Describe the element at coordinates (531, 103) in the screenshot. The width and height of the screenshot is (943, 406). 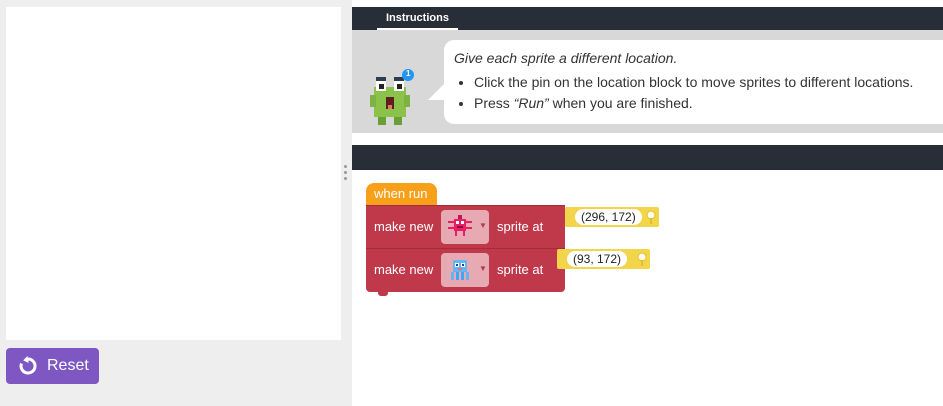
I see `instruction-run-text: “Run”` at that location.